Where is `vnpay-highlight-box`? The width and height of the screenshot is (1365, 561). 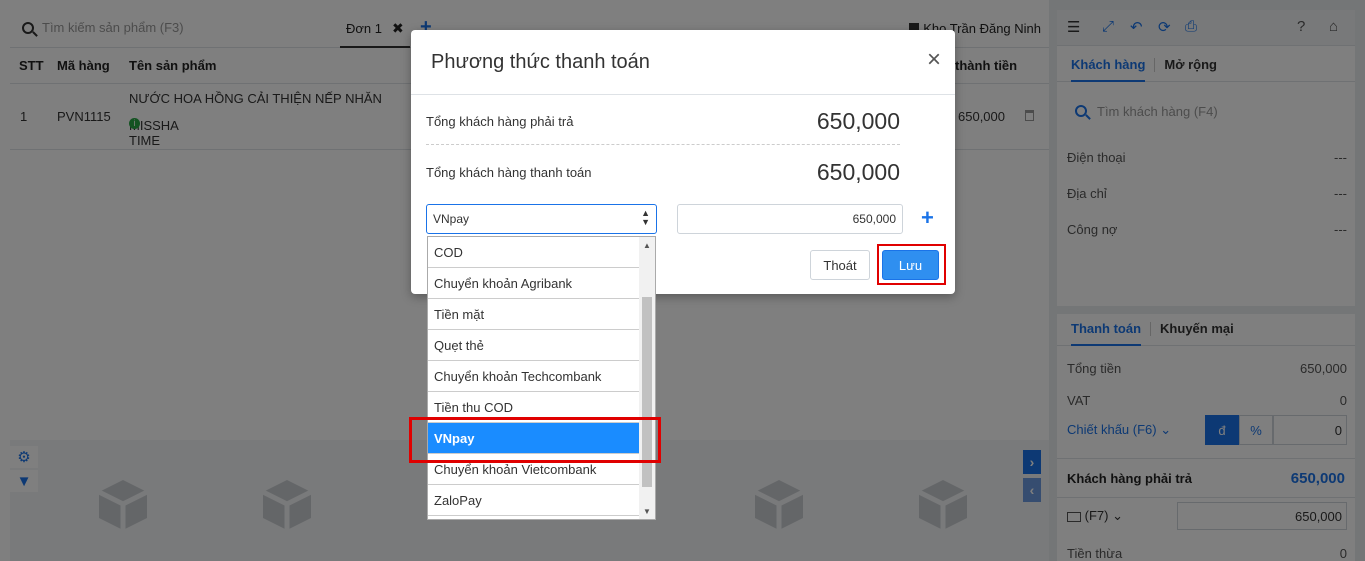
vnpay-highlight-box is located at coordinates (535, 440).